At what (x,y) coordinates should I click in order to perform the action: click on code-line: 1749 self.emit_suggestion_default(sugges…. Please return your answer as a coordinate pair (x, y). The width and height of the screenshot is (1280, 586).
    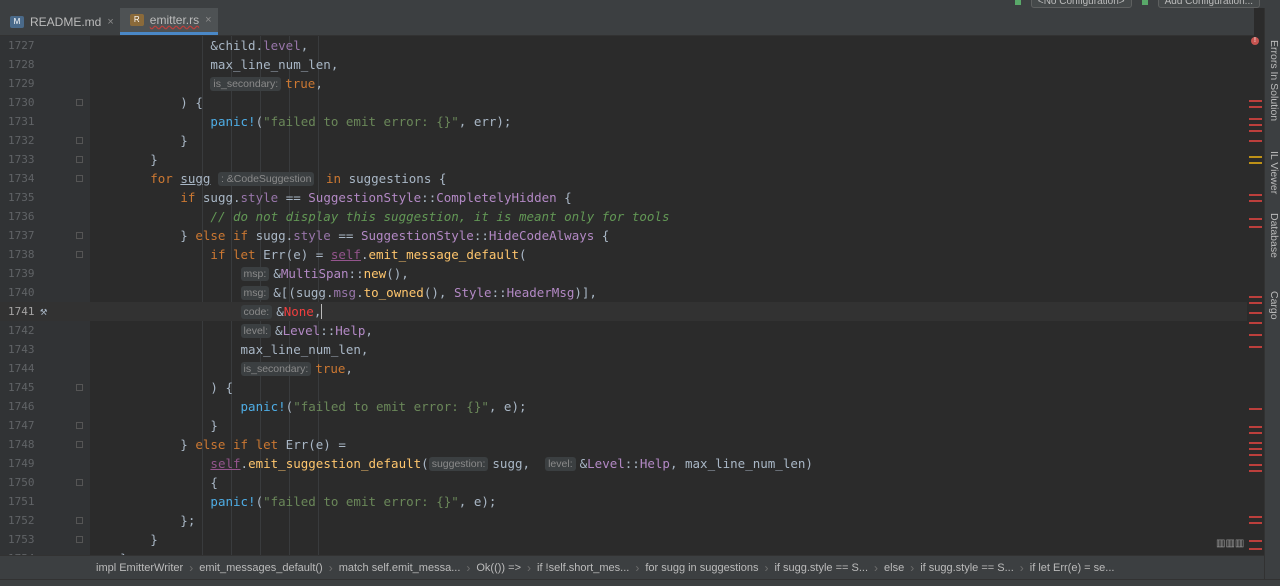
    Looking at the image, I should click on (623, 463).